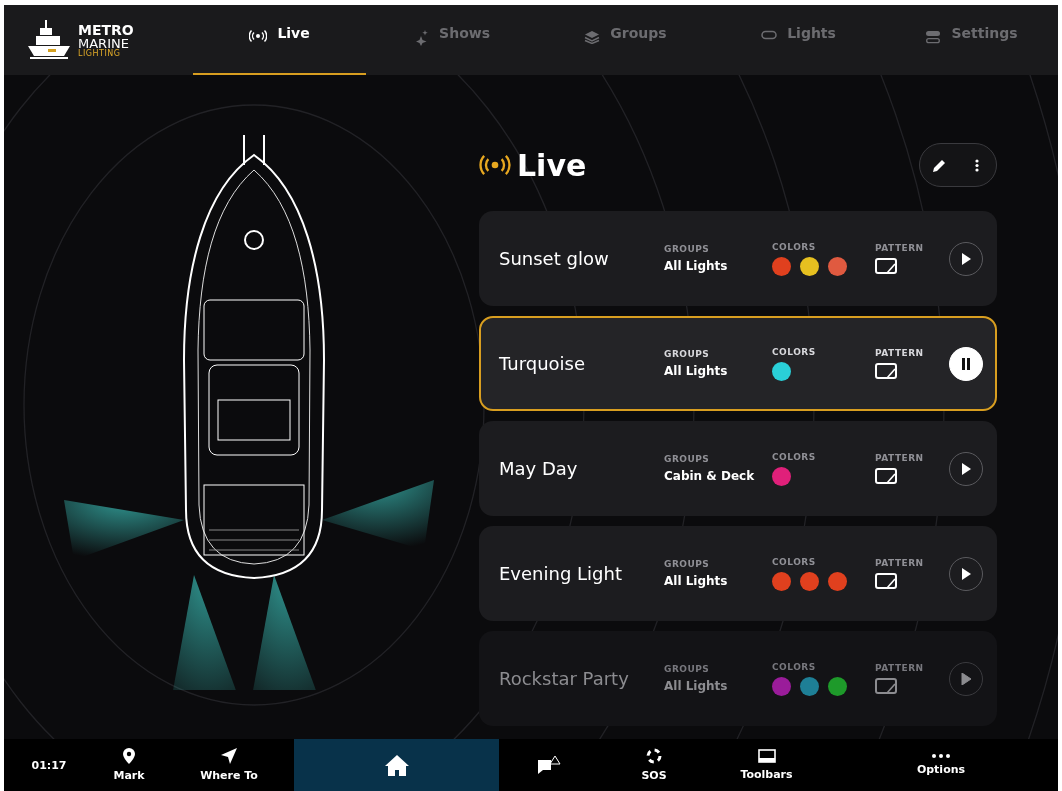  Describe the element at coordinates (738, 258) in the screenshot. I see `show-card: Sunset glow GROUPS All Lights COLORS PATTERN` at that location.